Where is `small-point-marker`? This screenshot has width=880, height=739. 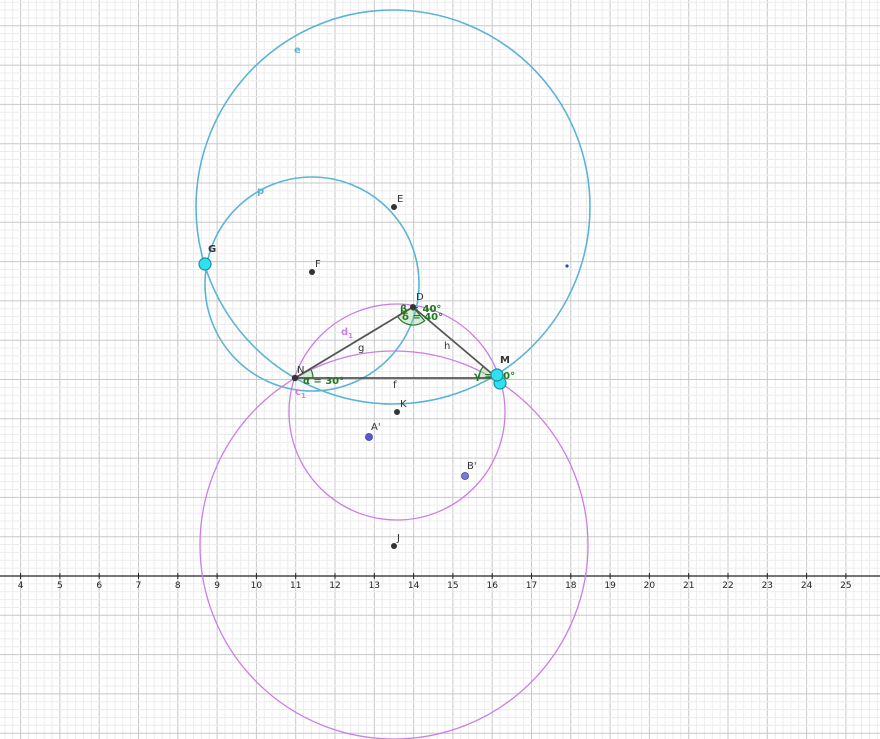 small-point-marker is located at coordinates (567, 266).